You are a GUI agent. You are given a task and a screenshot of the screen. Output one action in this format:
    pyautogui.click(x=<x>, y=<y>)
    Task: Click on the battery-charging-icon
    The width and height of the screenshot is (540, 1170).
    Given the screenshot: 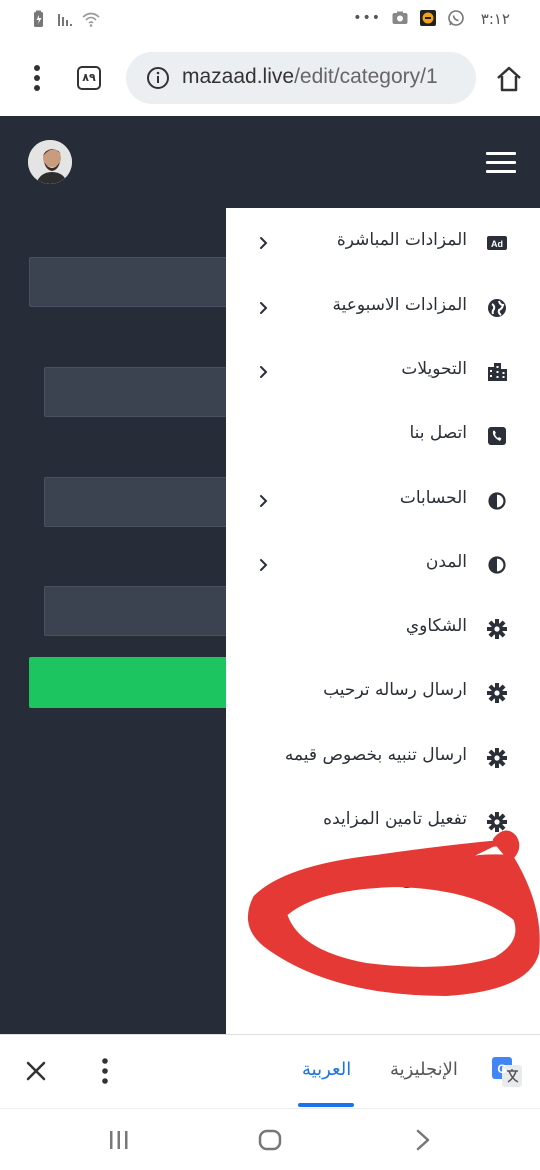 What is the action you would take?
    pyautogui.click(x=38, y=18)
    